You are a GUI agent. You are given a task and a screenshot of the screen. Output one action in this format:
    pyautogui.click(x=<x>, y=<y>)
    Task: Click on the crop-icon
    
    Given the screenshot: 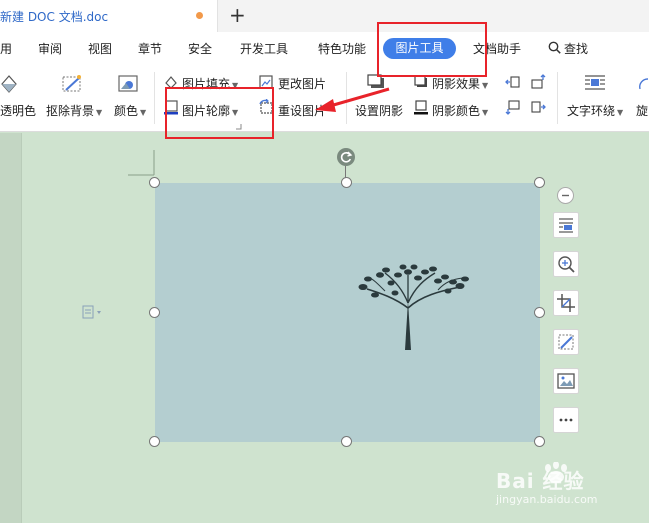 What is the action you would take?
    pyautogui.click(x=566, y=303)
    